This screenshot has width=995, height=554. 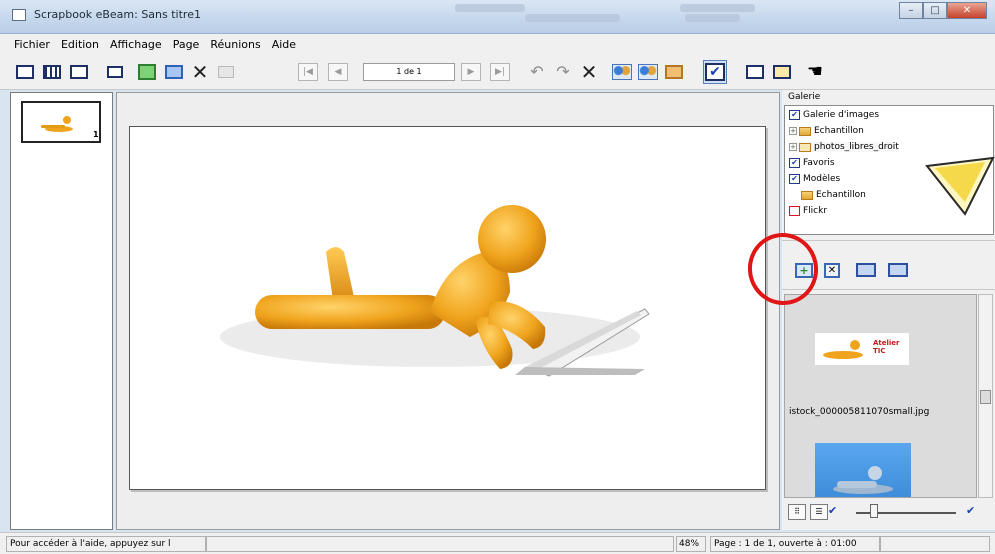 I want to click on delete-page-button: ✕, so click(x=200, y=72).